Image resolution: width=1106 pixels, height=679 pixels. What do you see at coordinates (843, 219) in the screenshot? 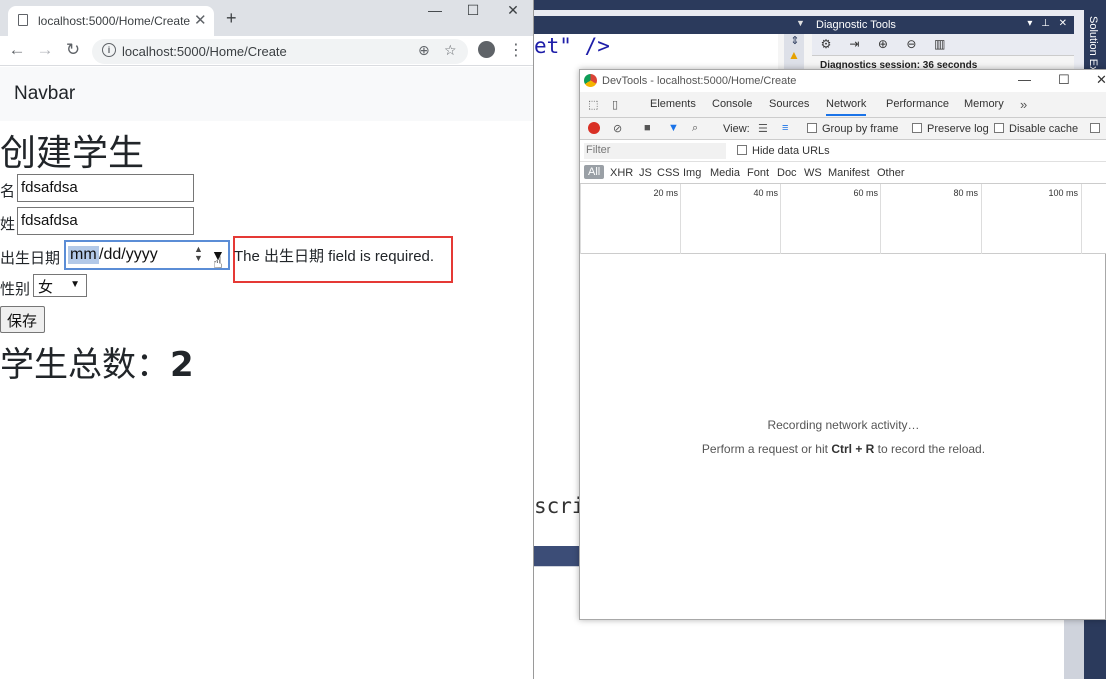
I see `network-overview-timeline: 20 ms 40 ms 60 ms 80 ms 100 ms` at bounding box center [843, 219].